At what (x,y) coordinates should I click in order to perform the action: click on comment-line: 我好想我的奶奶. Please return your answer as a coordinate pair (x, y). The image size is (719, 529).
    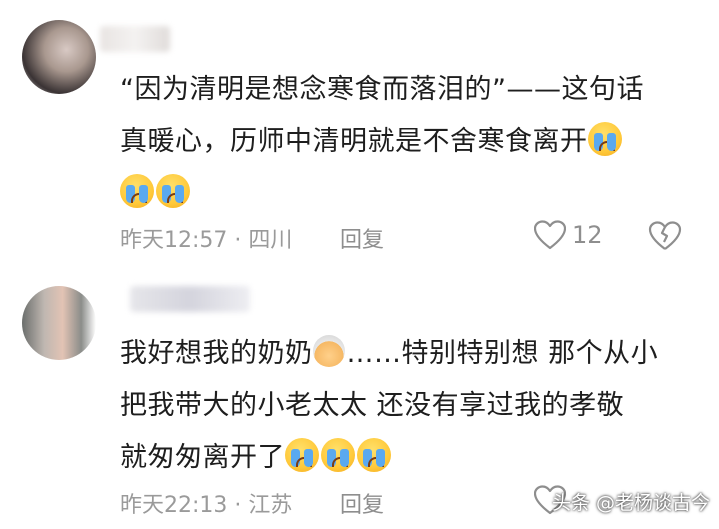
    Looking at the image, I should click on (216, 353).